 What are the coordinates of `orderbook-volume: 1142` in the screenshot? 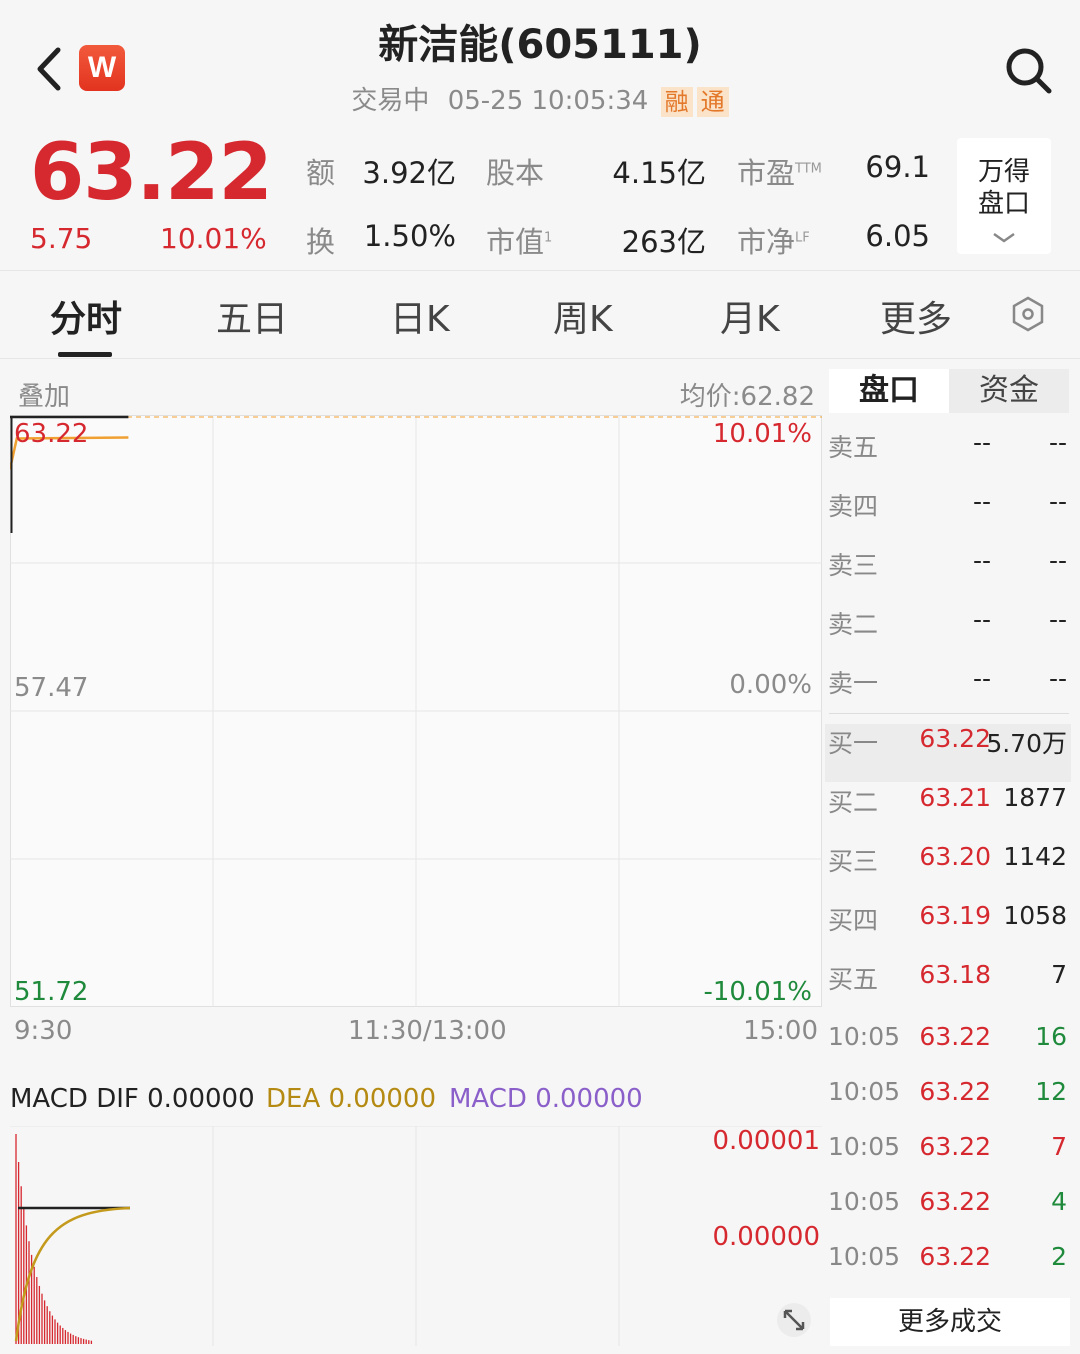 It's located at (1035, 856).